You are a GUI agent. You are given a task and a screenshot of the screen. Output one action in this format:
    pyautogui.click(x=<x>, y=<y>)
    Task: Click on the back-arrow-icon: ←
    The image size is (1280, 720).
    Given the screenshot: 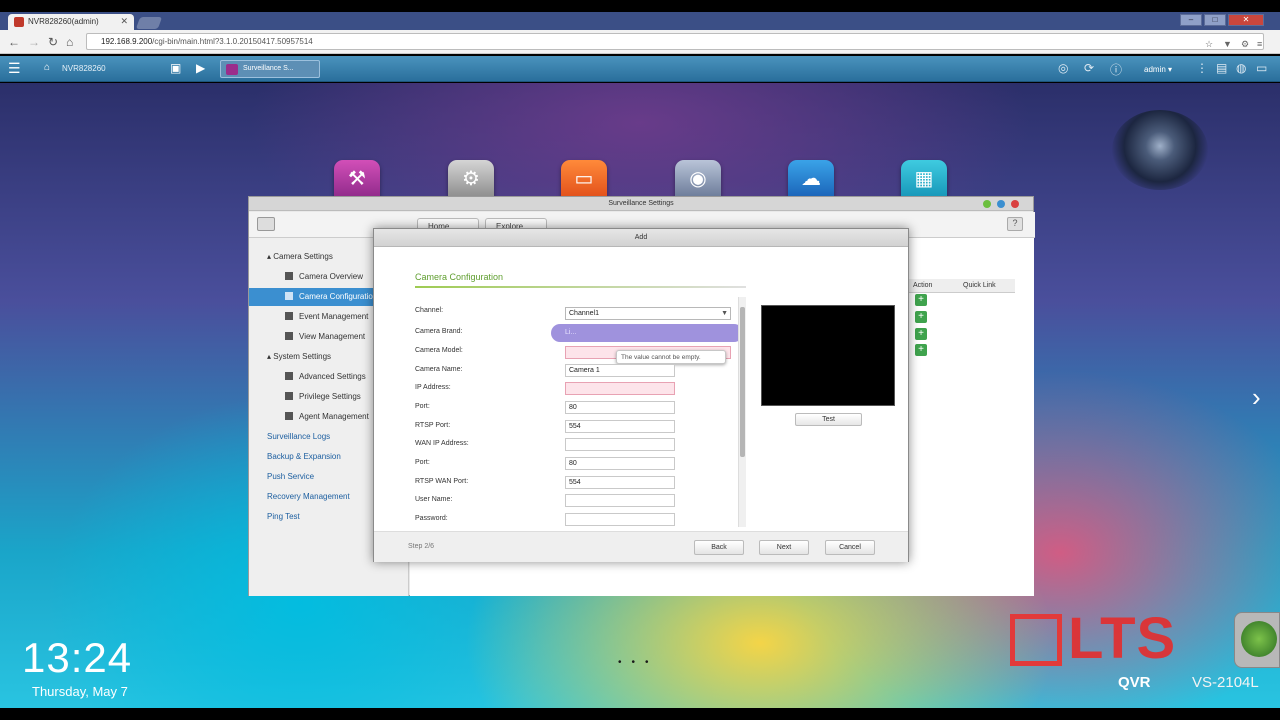 What is the action you would take?
    pyautogui.click(x=14, y=42)
    